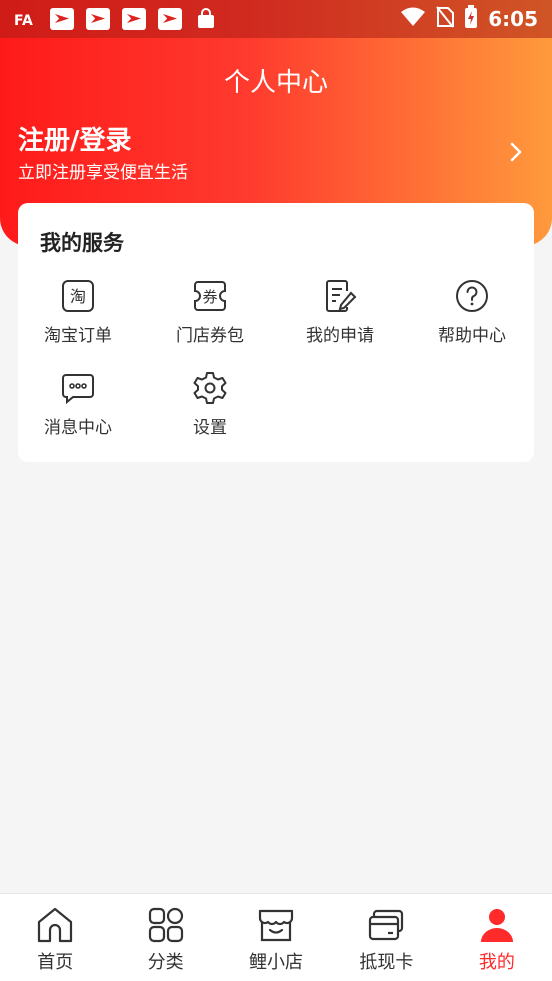 This screenshot has width=552, height=981. I want to click on wifi-icon, so click(413, 19).